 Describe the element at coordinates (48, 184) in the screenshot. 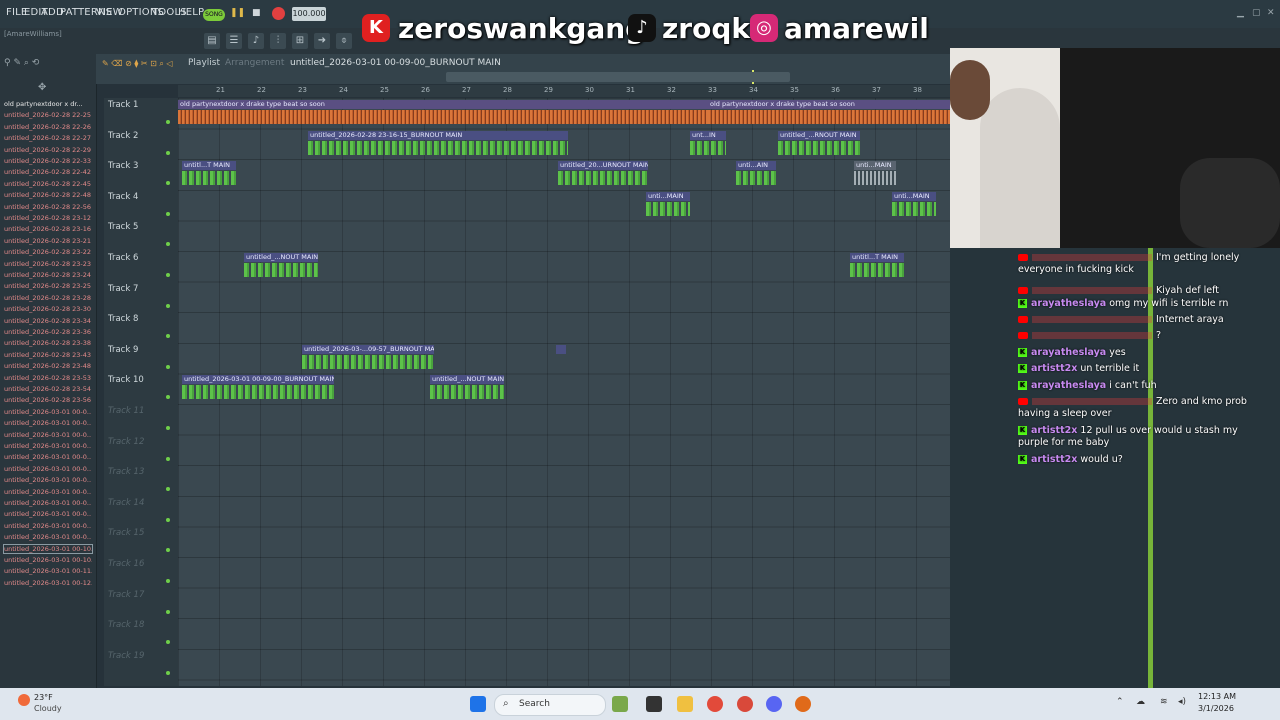

I see `browser-file-item: untitled_2026-02-28 22-45` at that location.